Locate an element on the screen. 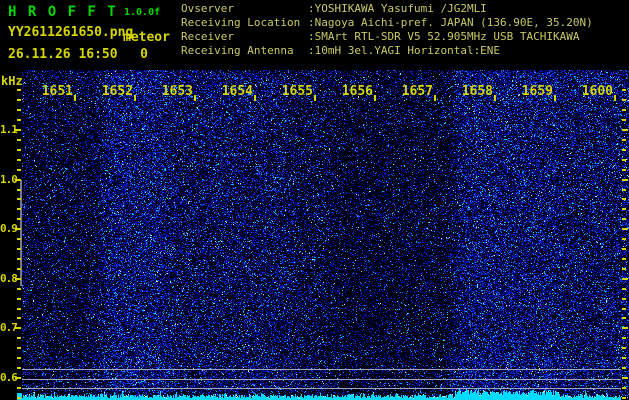 This screenshot has width=629, height=400. freq-tick-label: 1.1 is located at coordinates (9, 129).